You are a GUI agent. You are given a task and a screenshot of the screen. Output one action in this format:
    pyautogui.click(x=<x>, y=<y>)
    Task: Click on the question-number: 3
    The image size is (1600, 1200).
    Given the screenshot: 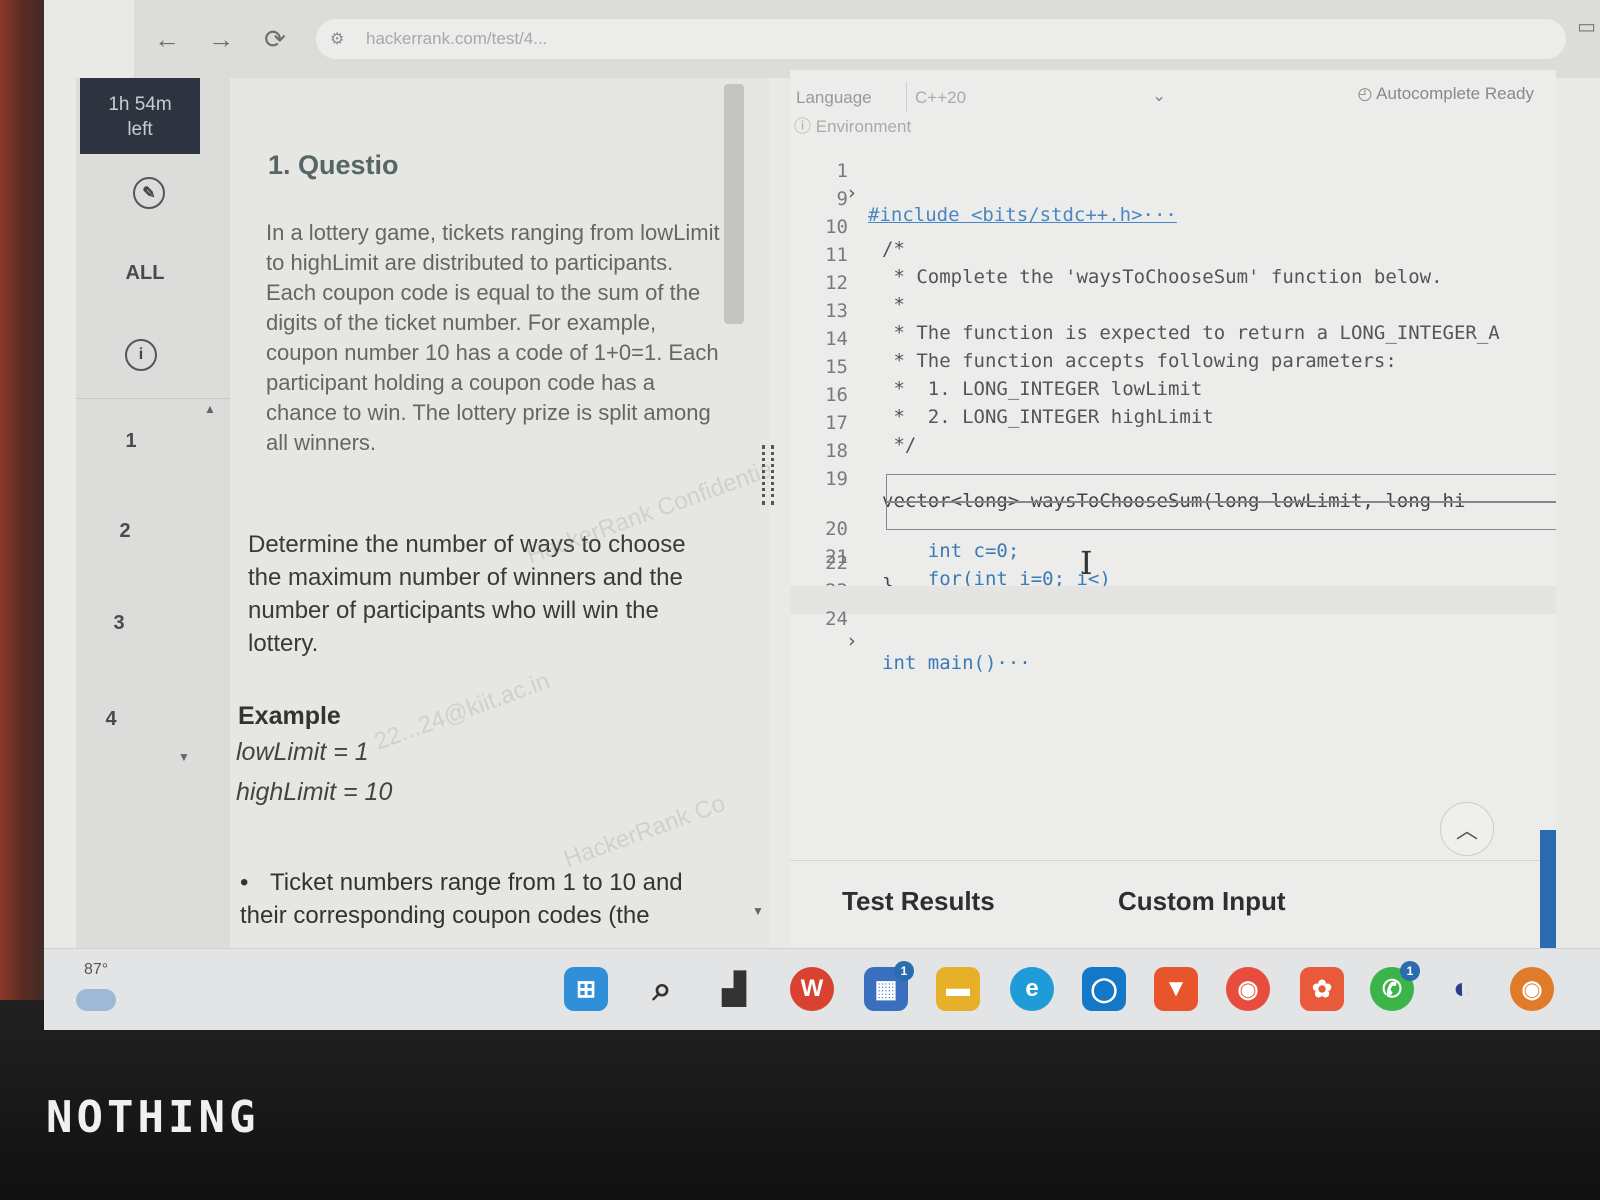 What is the action you would take?
    pyautogui.click(x=119, y=622)
    